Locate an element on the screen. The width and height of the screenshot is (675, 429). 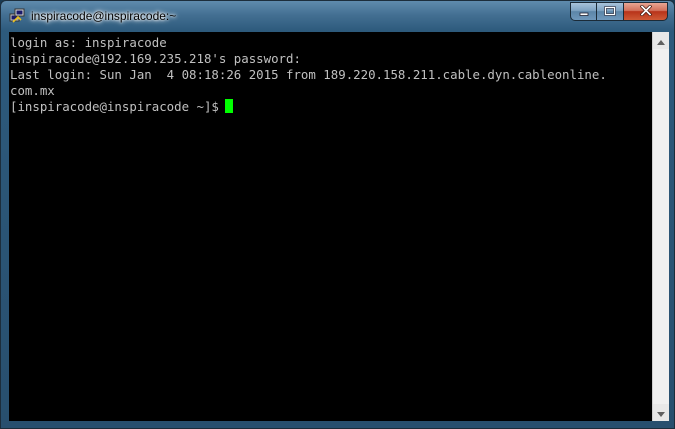
terminal-cursor is located at coordinates (228, 106).